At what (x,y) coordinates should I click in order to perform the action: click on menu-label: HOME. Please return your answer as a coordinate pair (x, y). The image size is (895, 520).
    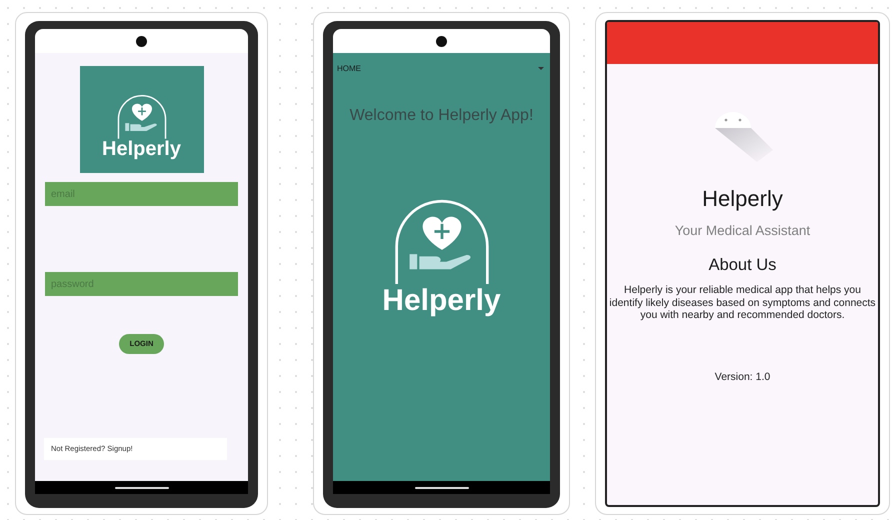
    Looking at the image, I should click on (349, 69).